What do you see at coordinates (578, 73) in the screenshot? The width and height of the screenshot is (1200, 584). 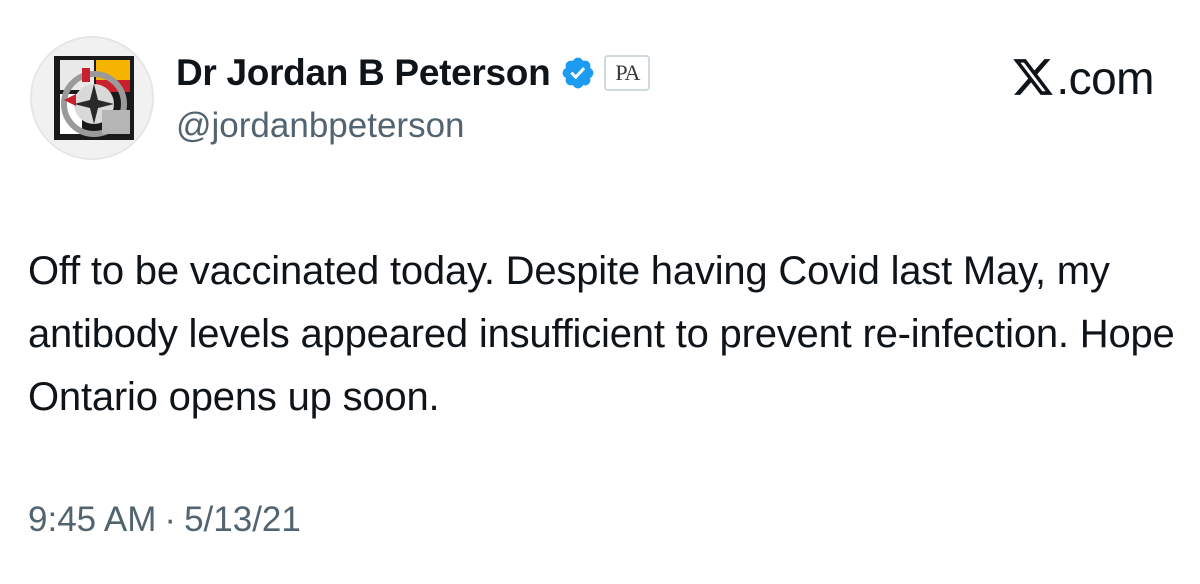 I see `verified-check-icon` at bounding box center [578, 73].